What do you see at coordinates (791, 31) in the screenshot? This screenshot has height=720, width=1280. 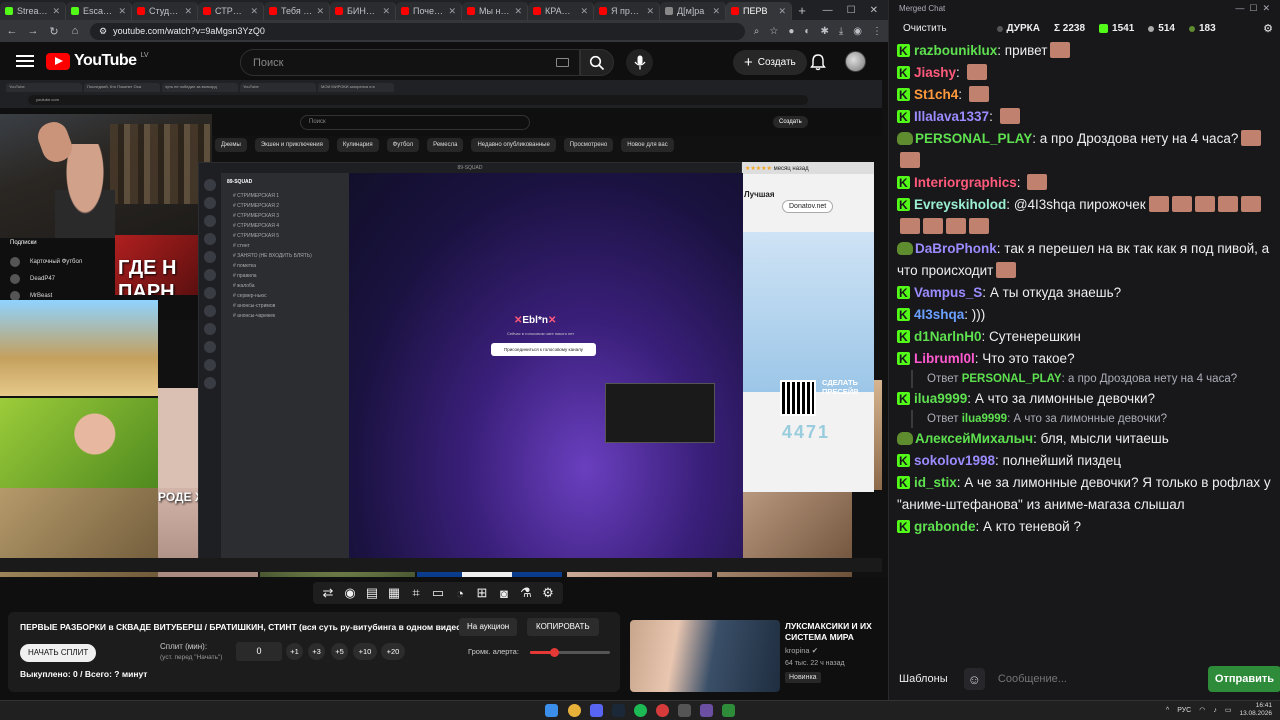 I see `extension-icon: ●` at bounding box center [791, 31].